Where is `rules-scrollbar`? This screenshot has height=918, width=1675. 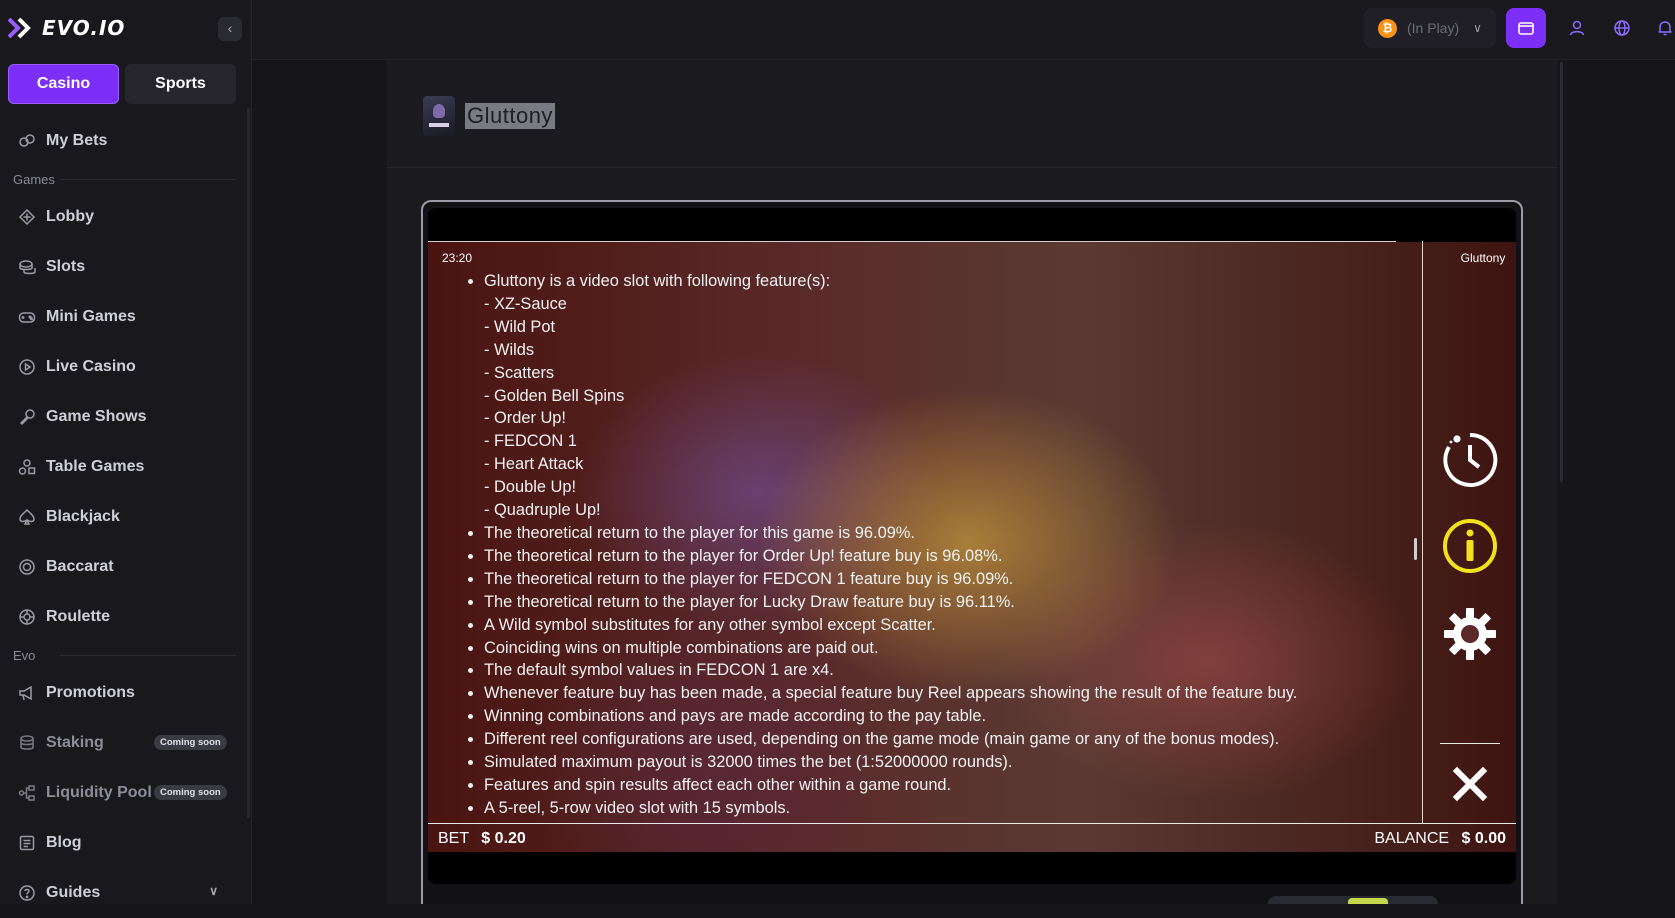
rules-scrollbar is located at coordinates (1415, 549).